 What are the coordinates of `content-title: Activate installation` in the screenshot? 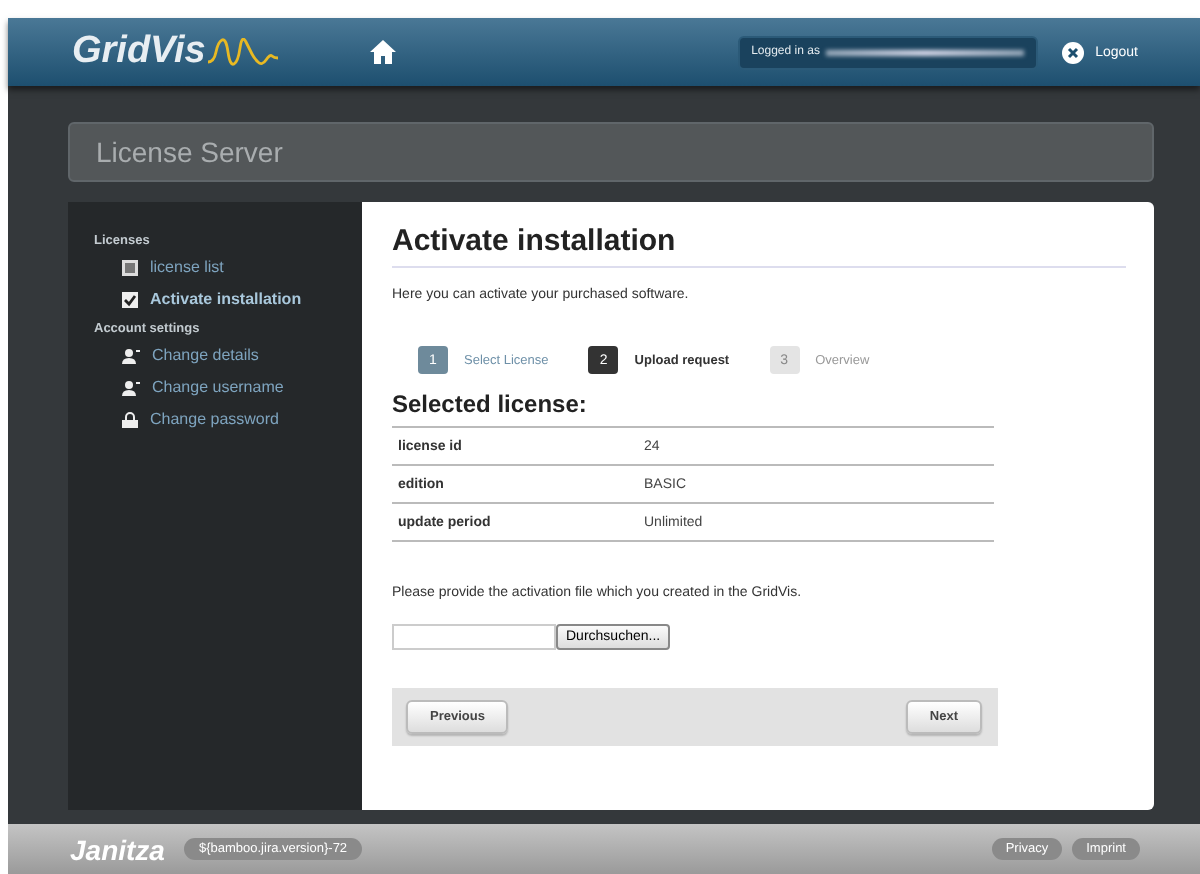 It's located at (759, 246).